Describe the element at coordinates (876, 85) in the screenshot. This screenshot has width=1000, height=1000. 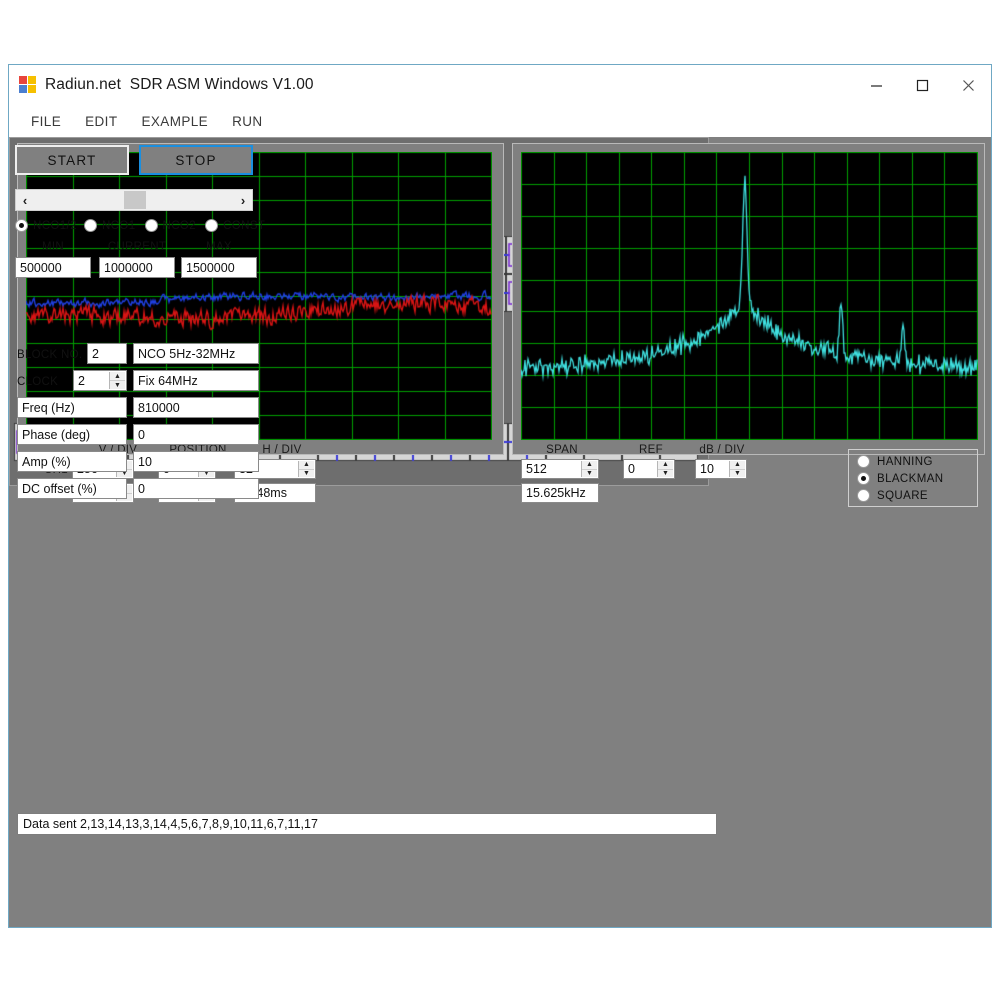
I see `minimize-icon` at that location.